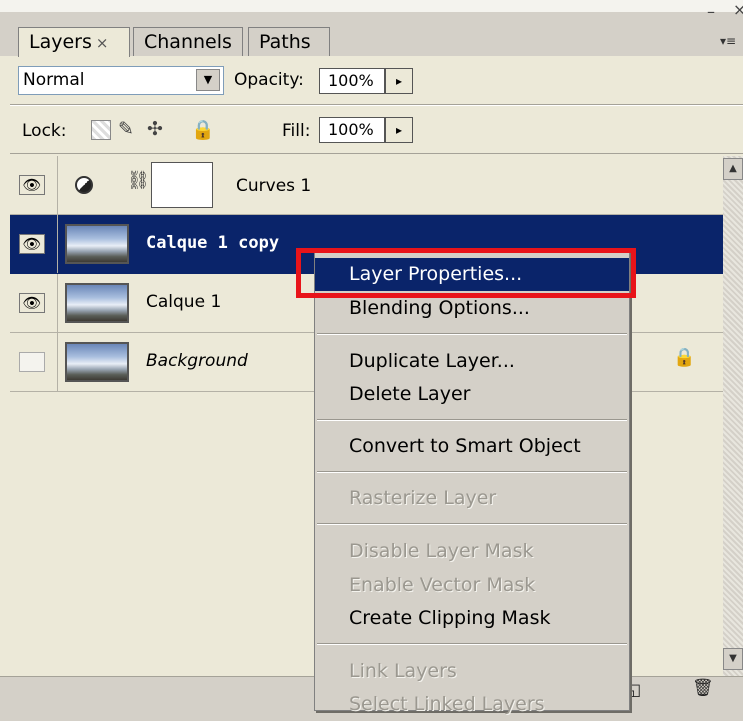  I want to click on lock-transparent-icon, so click(101, 130).